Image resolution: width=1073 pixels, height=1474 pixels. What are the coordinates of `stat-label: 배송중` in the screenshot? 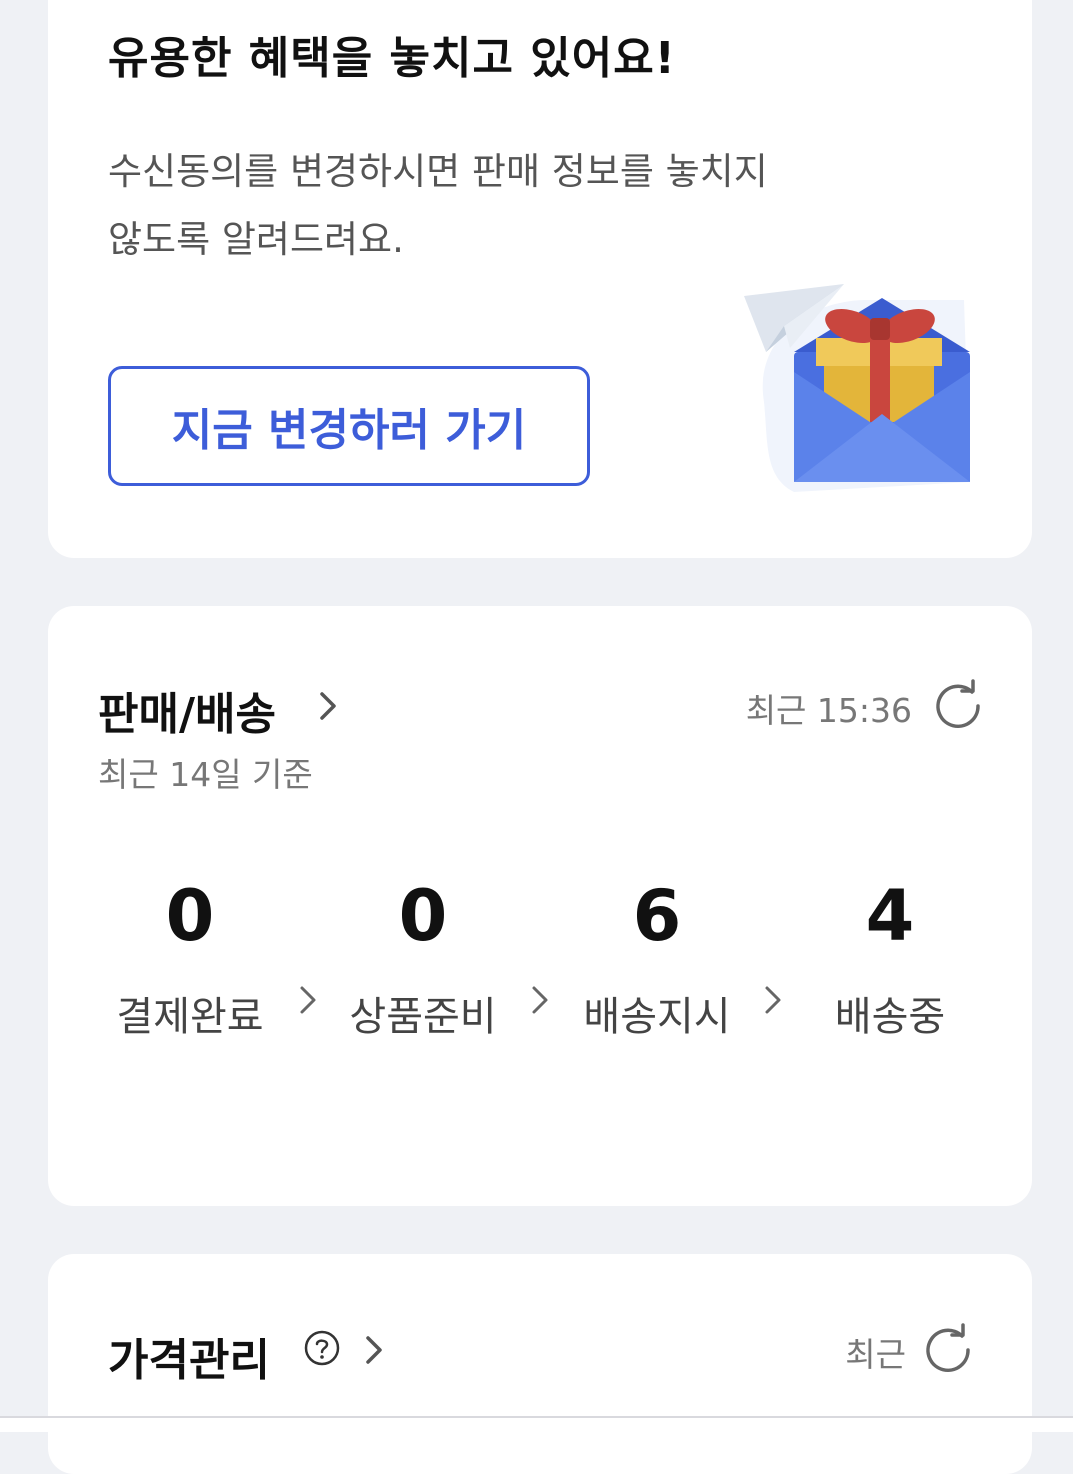 It's located at (890, 1017).